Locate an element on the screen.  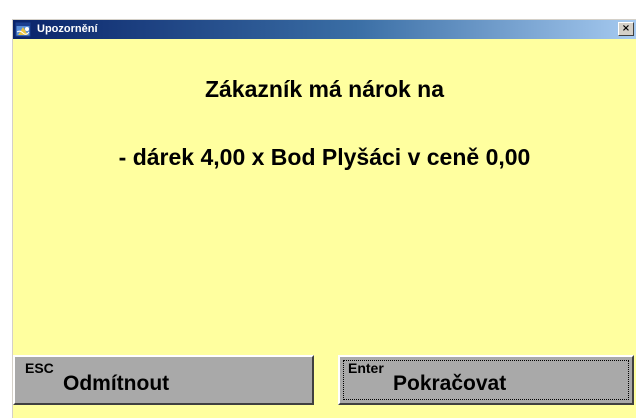
message-line-1: Zákazník má nárok na is located at coordinates (324, 89).